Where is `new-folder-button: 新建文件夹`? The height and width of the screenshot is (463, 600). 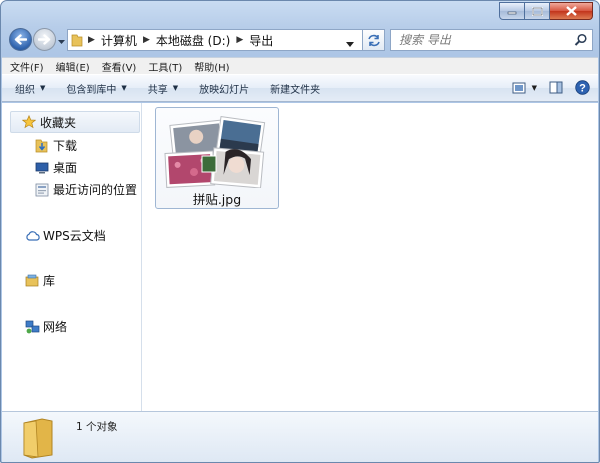 new-folder-button: 新建文件夹 is located at coordinates (295, 88).